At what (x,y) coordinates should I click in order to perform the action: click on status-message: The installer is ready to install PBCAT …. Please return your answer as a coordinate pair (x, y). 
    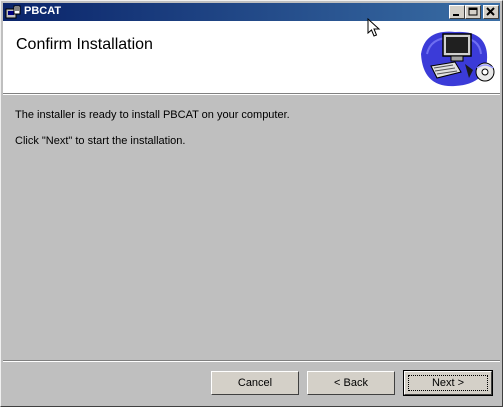
    Looking at the image, I should click on (152, 115).